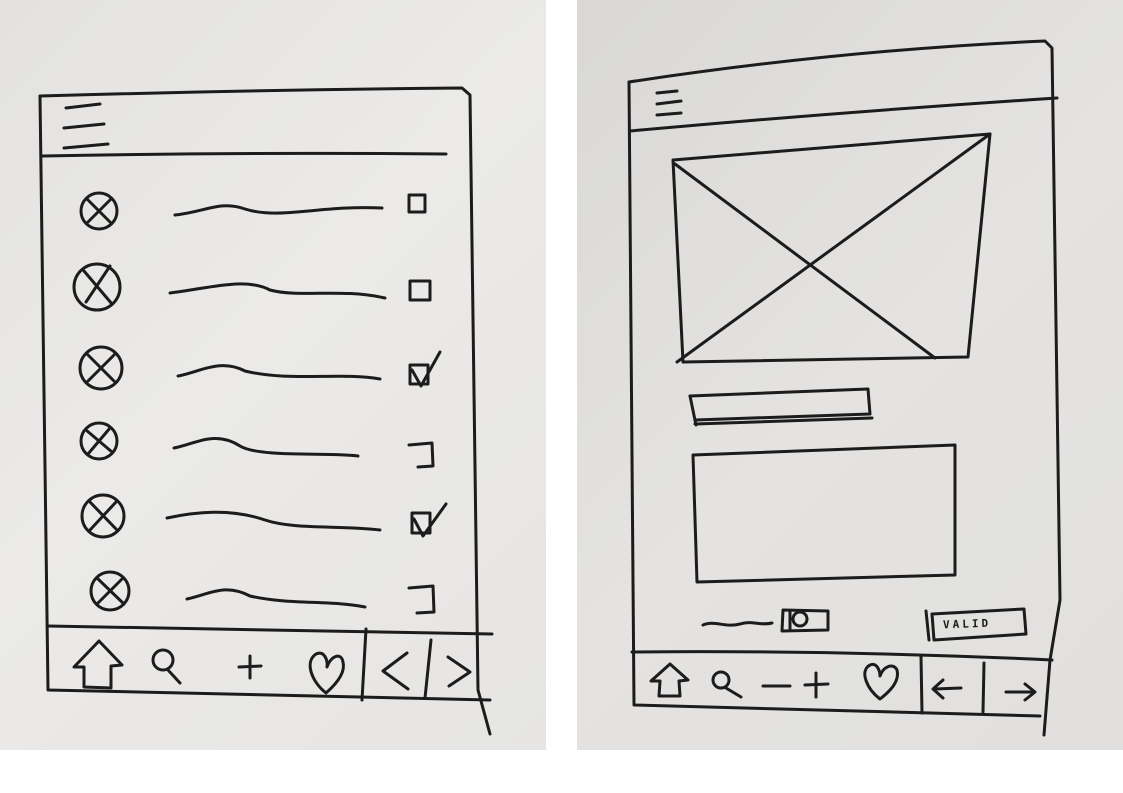 This screenshot has height=793, width=1123. Describe the element at coordinates (947, 689) in the screenshot. I see `arrow-left-icon` at that location.